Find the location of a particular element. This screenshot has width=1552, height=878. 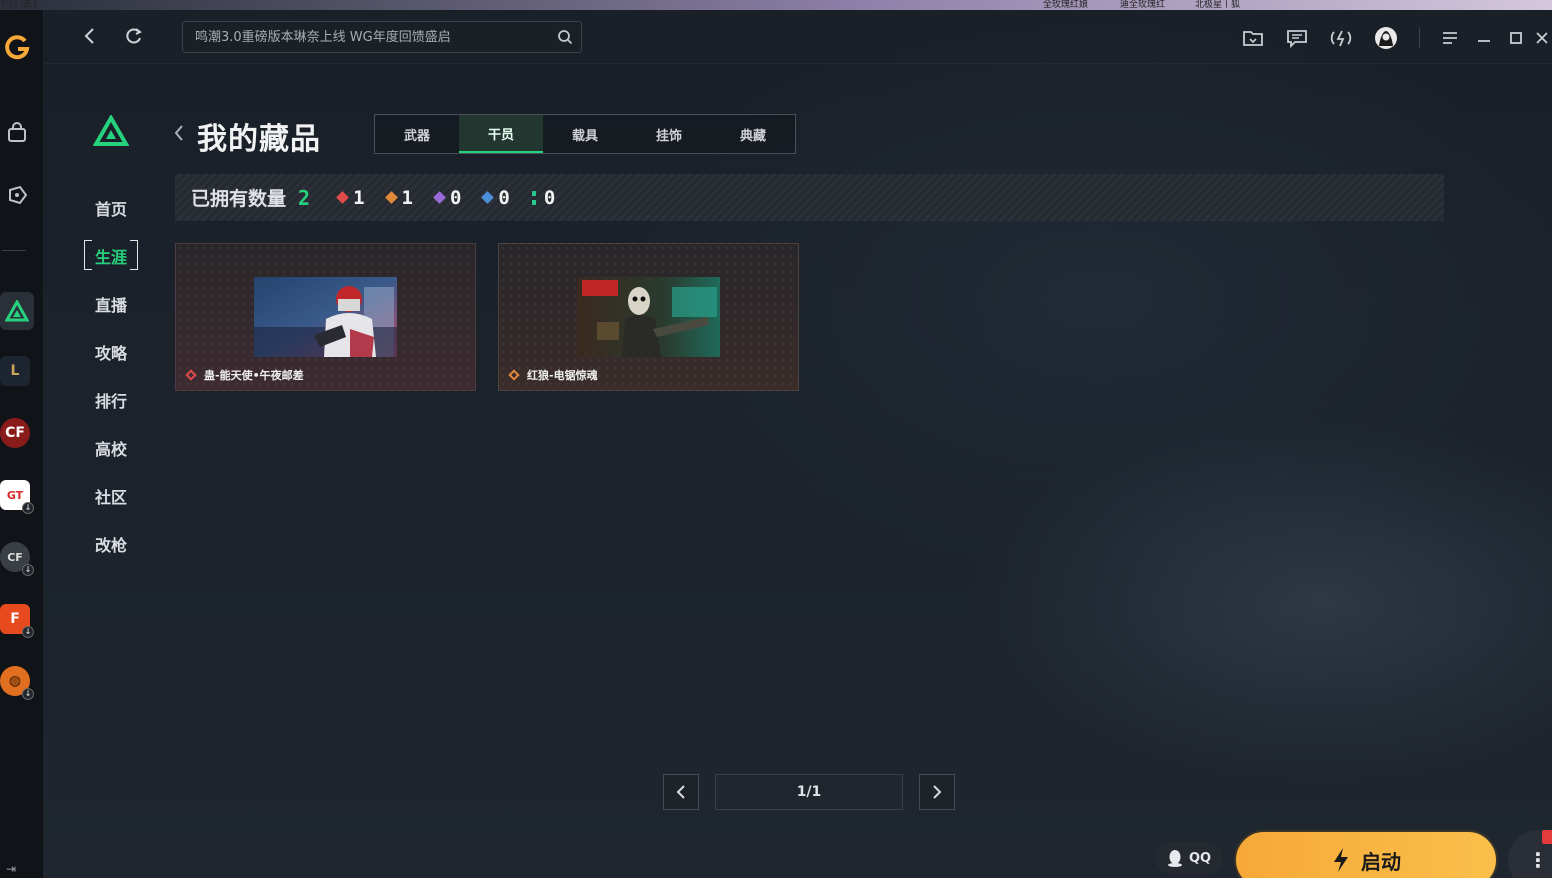

qq-penguin-icon is located at coordinates (1174, 858).